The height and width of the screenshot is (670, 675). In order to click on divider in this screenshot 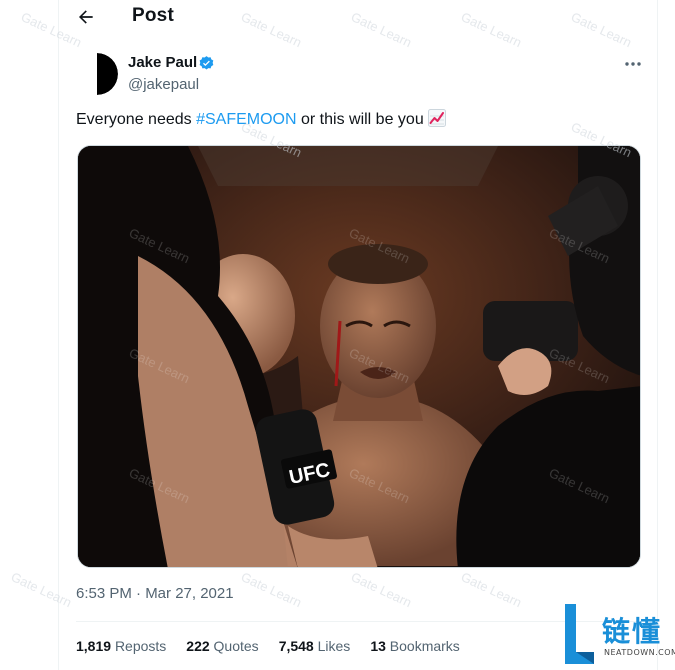, I will do `click(359, 621)`.